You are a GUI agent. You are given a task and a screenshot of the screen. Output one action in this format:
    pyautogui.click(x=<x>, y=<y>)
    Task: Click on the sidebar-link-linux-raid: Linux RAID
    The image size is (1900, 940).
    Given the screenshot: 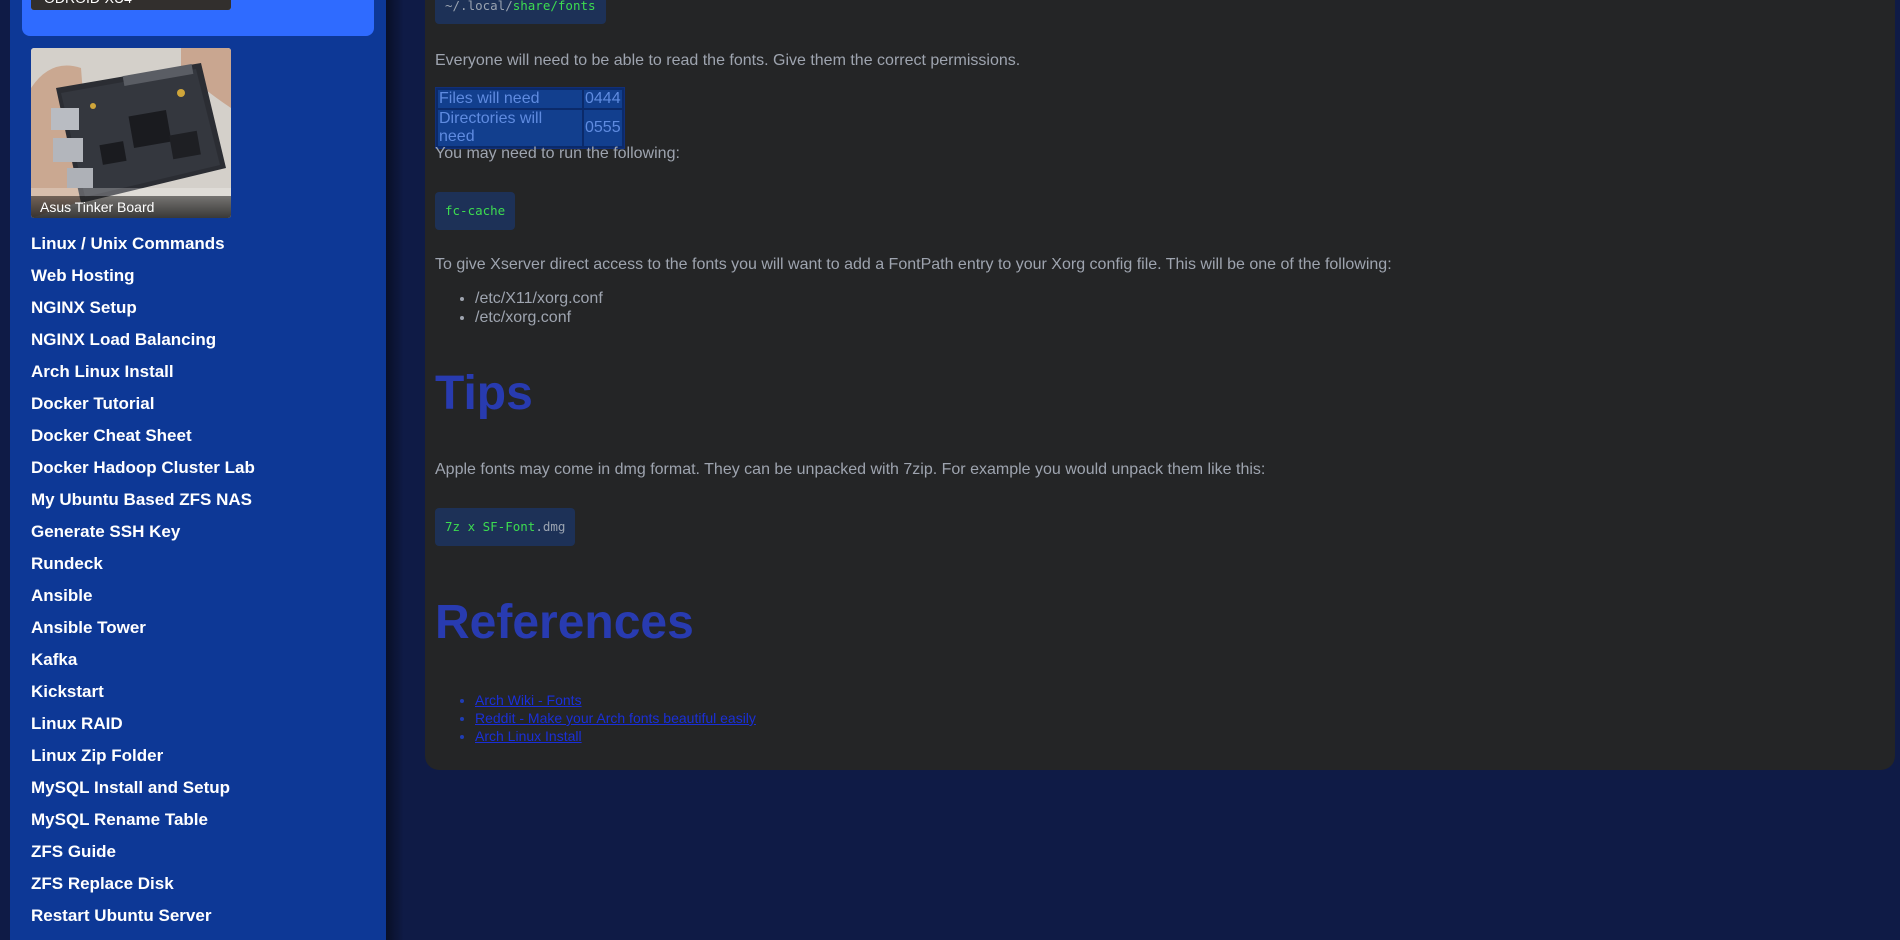 What is the action you would take?
    pyautogui.click(x=143, y=728)
    